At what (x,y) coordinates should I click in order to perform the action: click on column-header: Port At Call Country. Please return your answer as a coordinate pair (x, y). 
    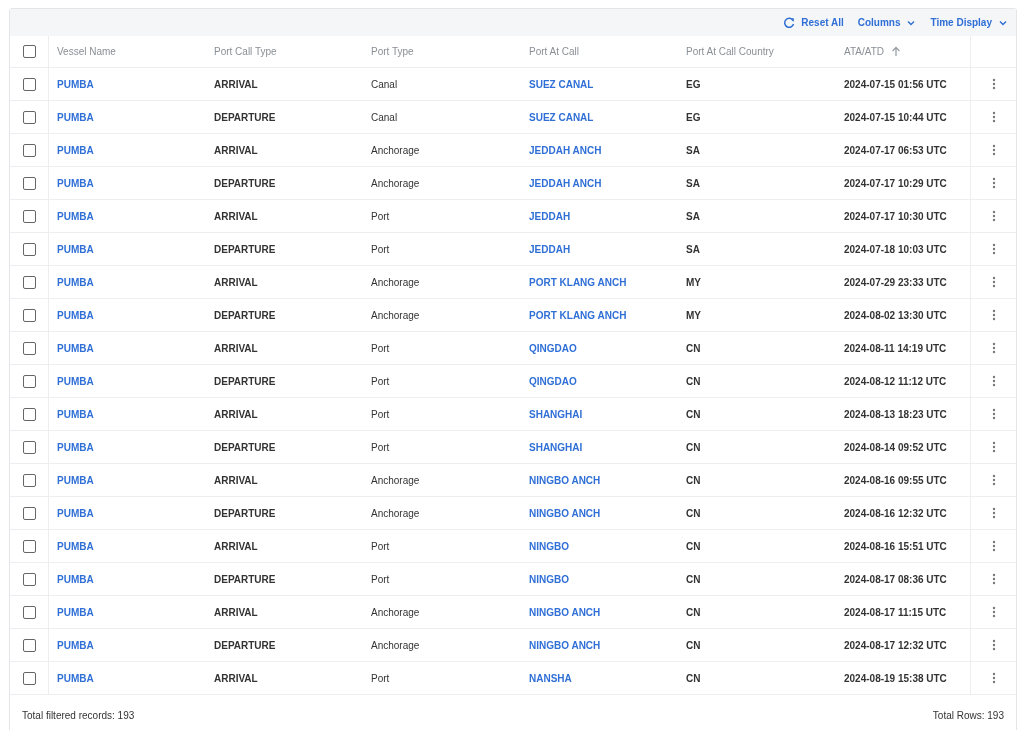
    Looking at the image, I should click on (730, 51).